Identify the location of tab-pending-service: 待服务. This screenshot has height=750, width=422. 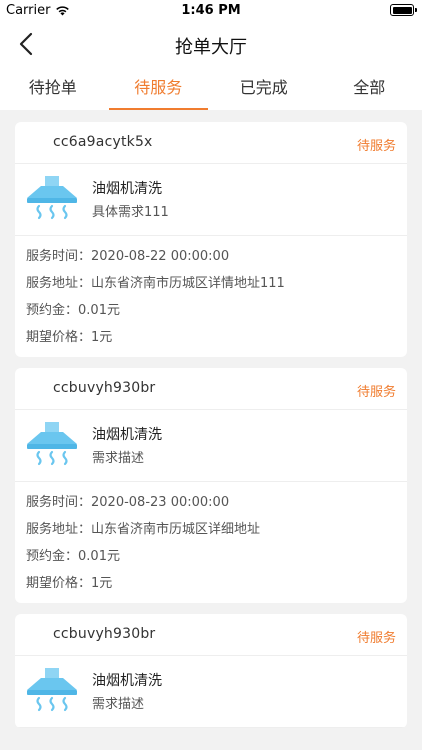
(159, 88).